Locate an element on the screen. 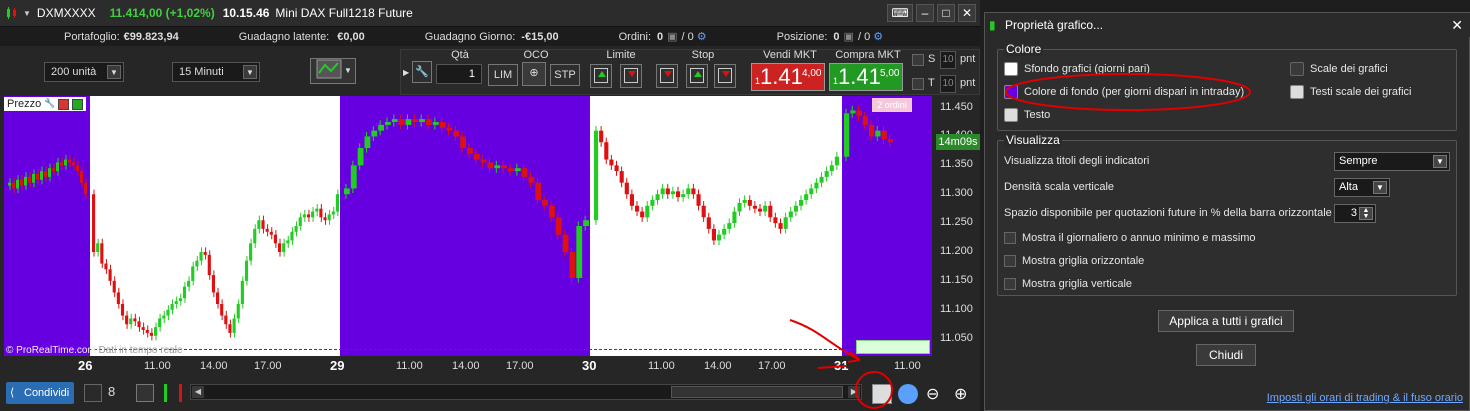  titoli-select: Sempre ▼ is located at coordinates (1392, 161).